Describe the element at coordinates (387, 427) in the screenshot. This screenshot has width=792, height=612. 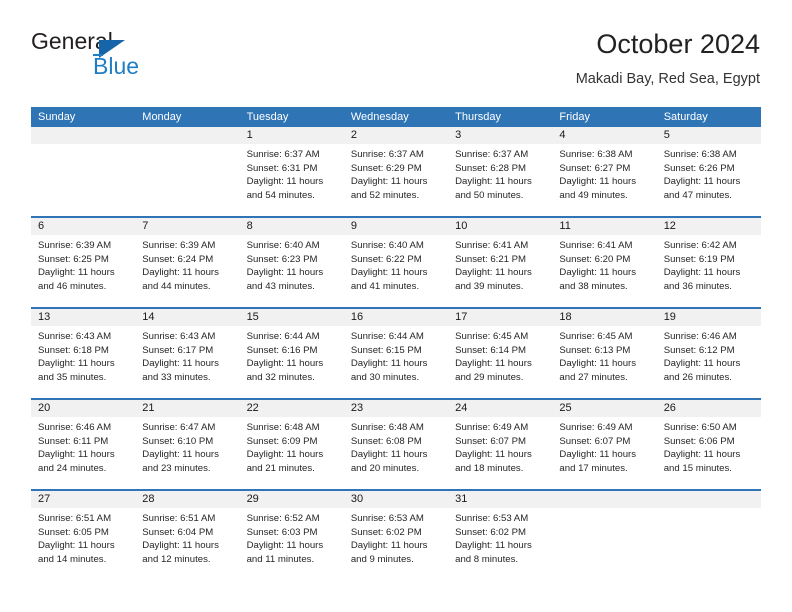
I see `day-sunrise-text: Sunrise: 6:48 AM` at that location.